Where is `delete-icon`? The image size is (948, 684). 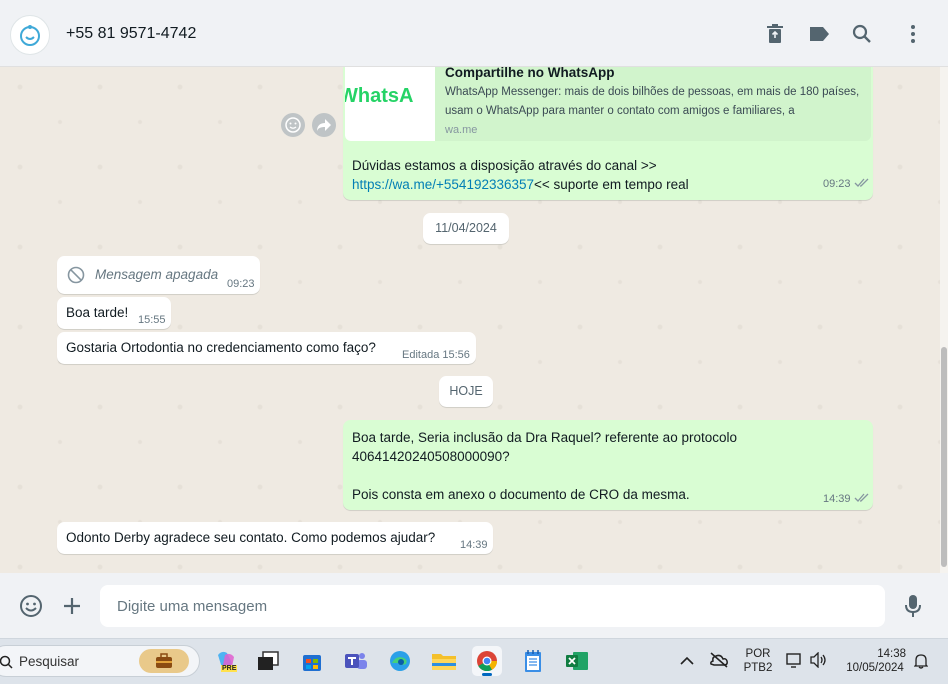
delete-icon is located at coordinates (775, 34).